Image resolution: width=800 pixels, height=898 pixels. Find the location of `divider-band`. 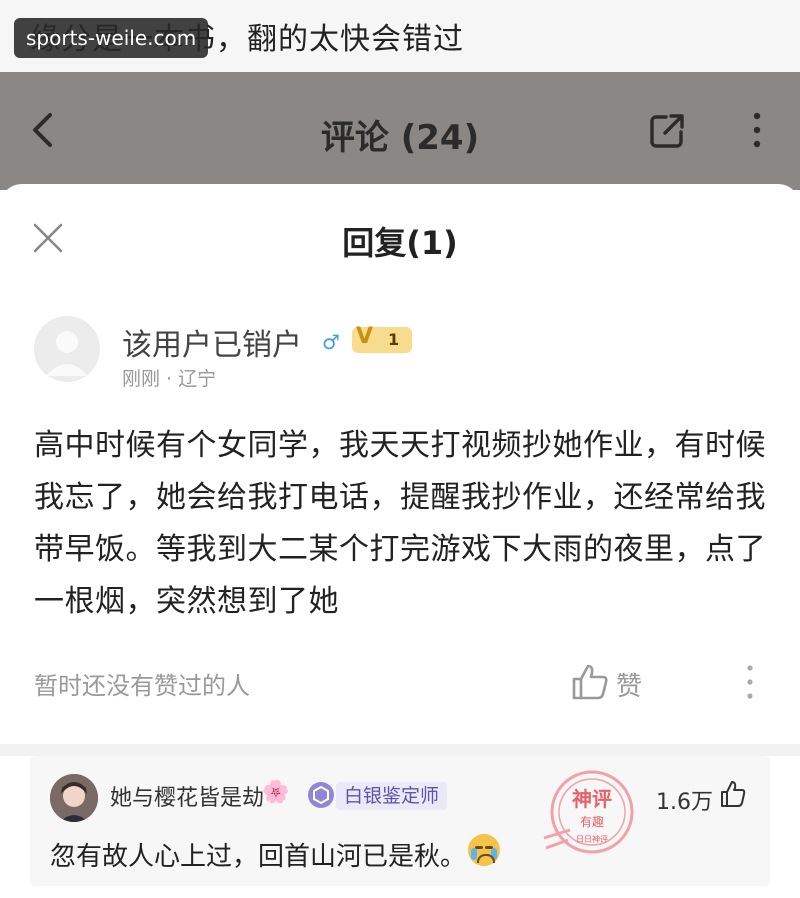

divider-band is located at coordinates (400, 750).